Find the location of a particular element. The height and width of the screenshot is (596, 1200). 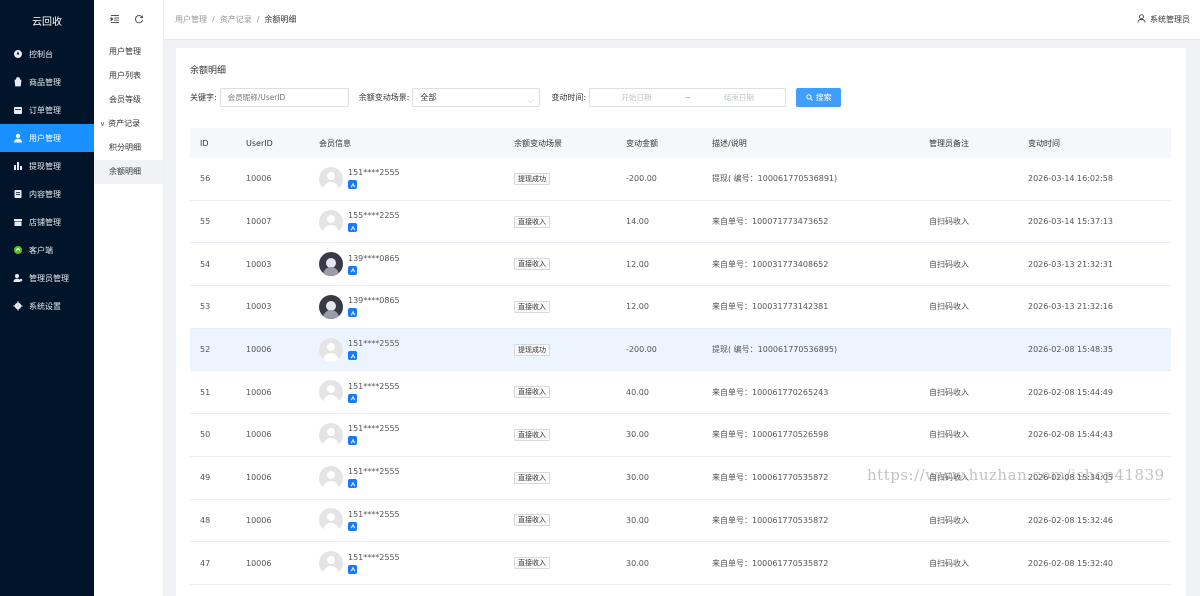

submenu-item: 用户列表 is located at coordinates (128, 76).